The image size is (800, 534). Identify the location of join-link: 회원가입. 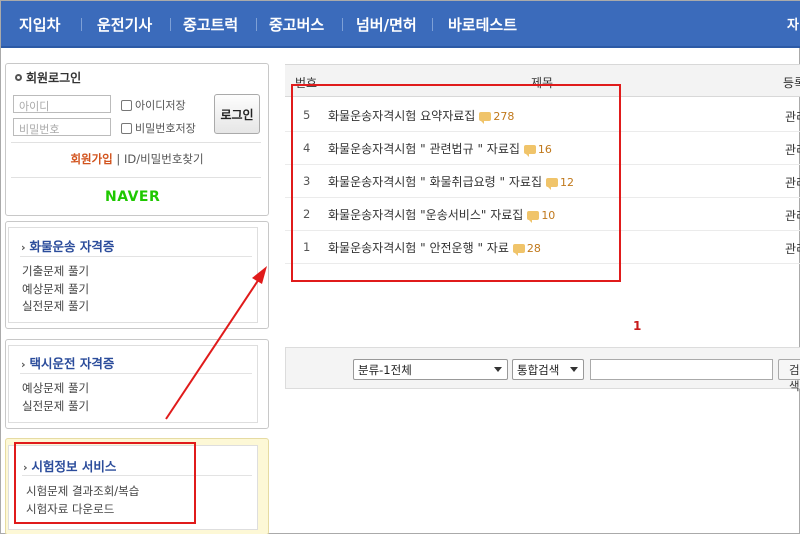
(91, 159).